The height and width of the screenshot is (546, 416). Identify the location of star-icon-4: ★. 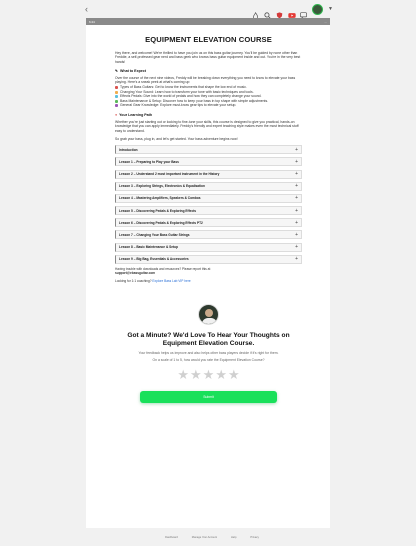
(221, 374).